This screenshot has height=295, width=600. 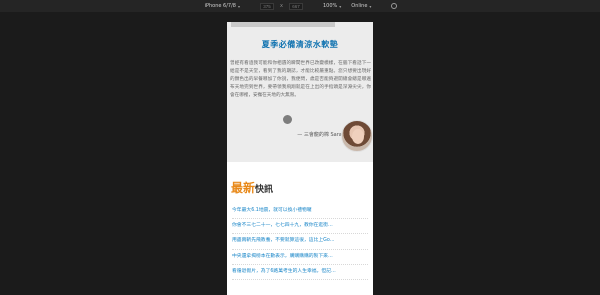 What do you see at coordinates (283, 24) in the screenshot?
I see `hero-top-bar` at bounding box center [283, 24].